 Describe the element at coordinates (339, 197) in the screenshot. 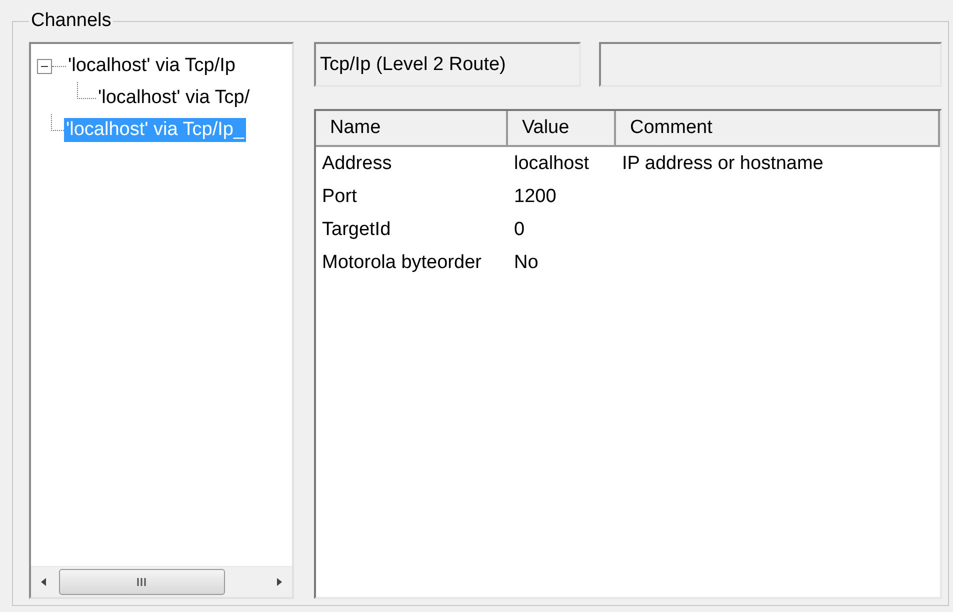

I see `table-cell-text: Port` at that location.